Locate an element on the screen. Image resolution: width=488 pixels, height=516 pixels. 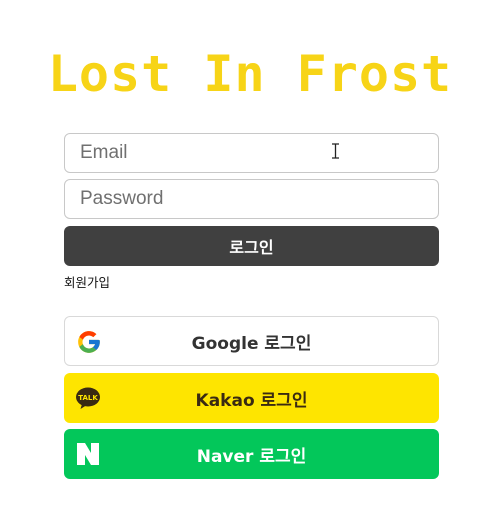
login-button: 로그인 is located at coordinates (251, 246).